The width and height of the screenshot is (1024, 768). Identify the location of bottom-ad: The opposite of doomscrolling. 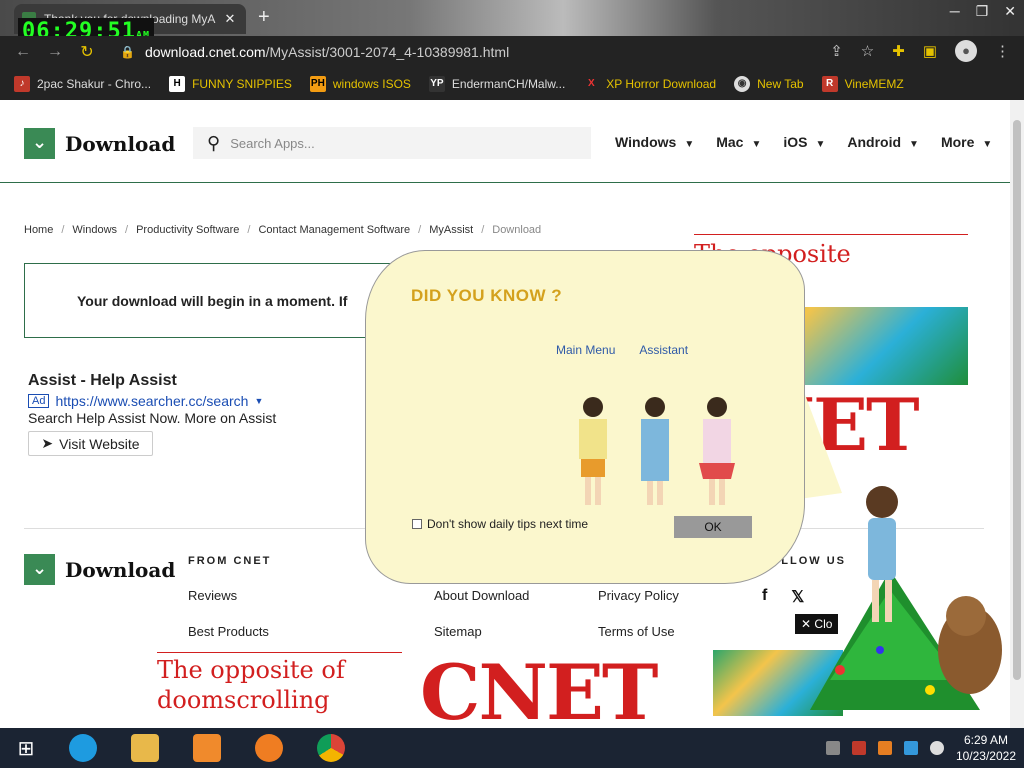
(279, 690).